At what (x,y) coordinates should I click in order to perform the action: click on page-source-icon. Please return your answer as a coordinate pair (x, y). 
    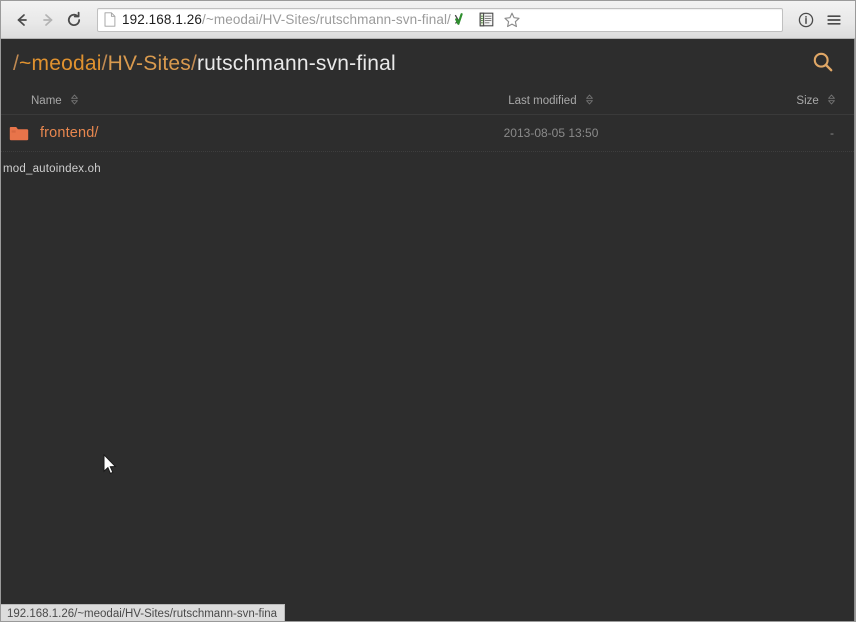
    Looking at the image, I should click on (487, 20).